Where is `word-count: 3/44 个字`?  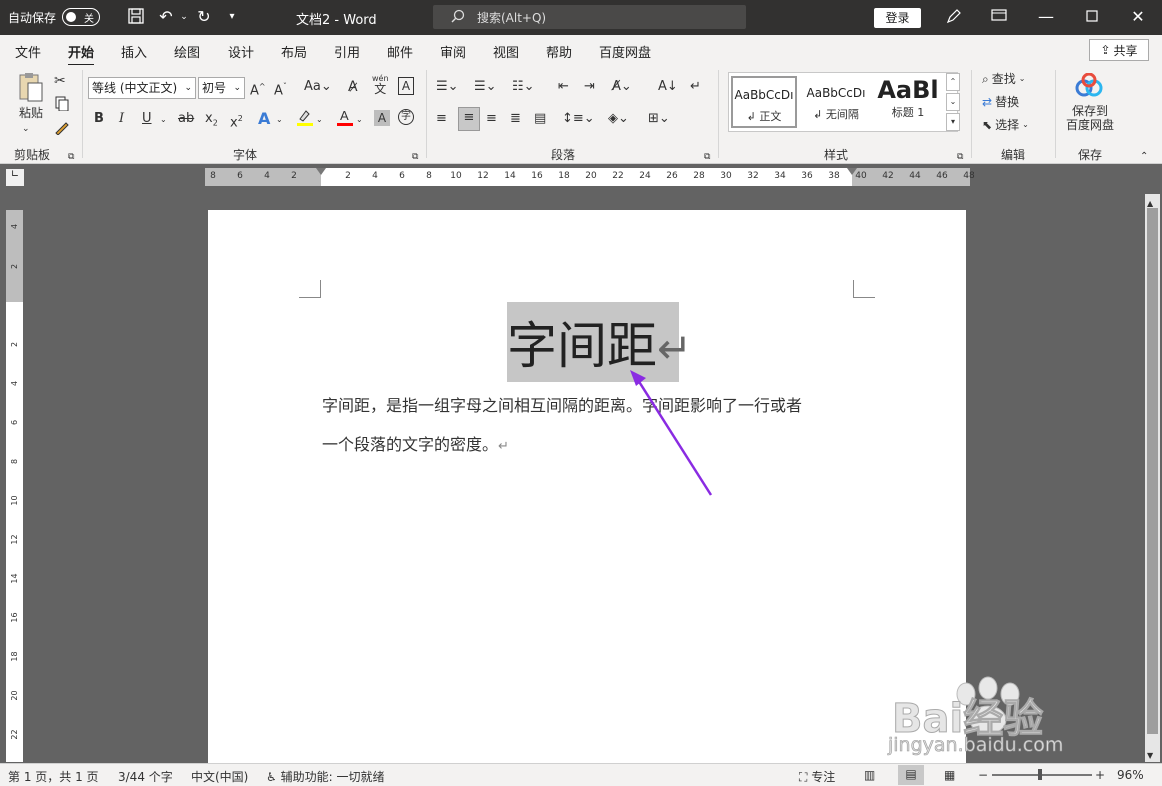
word-count: 3/44 个字 is located at coordinates (145, 776).